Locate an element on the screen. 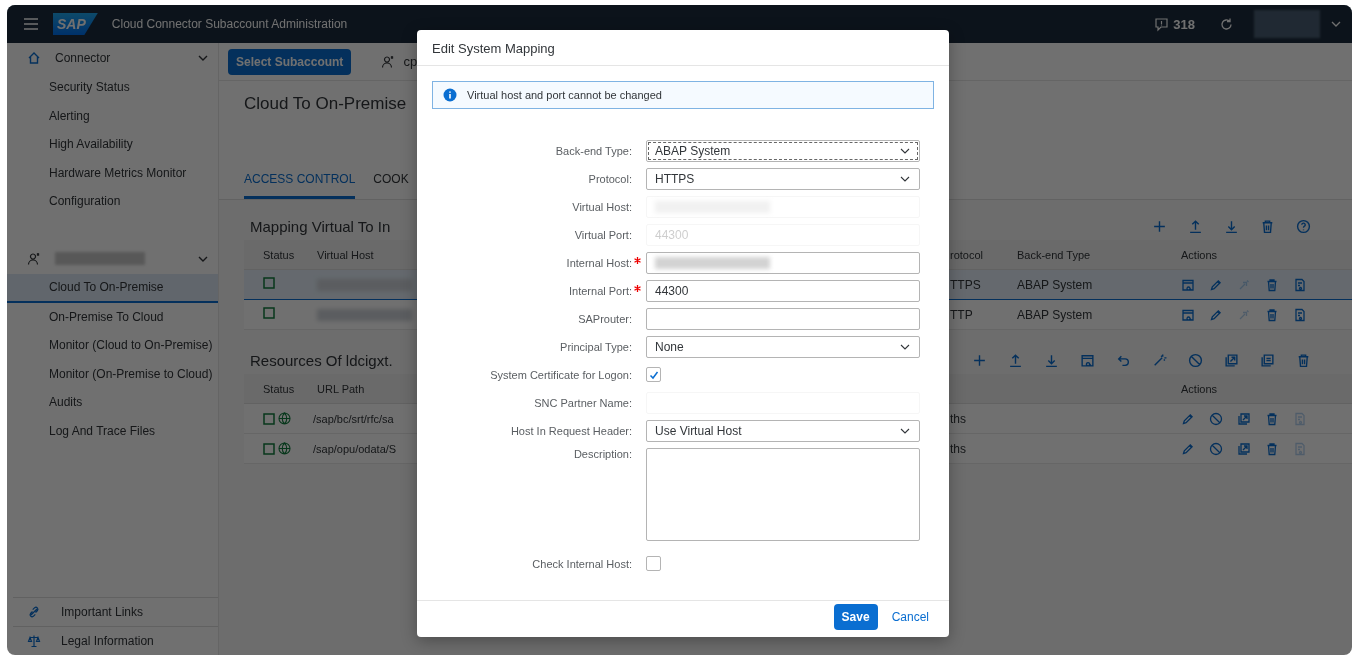 The height and width of the screenshot is (662, 1360). column-header: Back-end Type is located at coordinates (1054, 254).